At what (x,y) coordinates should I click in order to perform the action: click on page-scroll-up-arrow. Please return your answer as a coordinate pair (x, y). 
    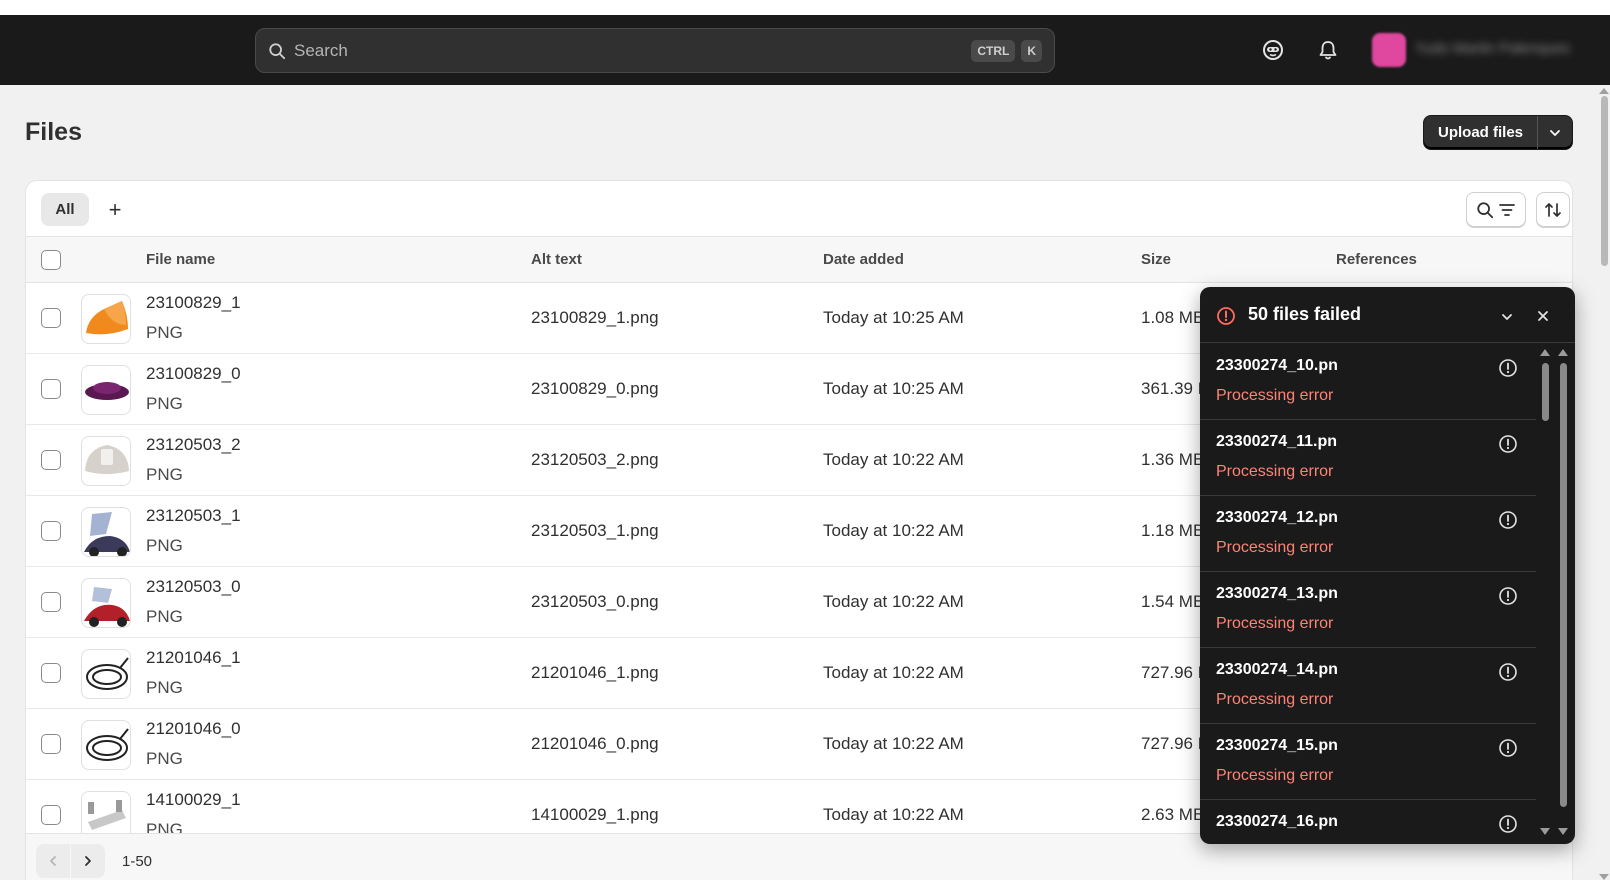
    Looking at the image, I should click on (1604, 91).